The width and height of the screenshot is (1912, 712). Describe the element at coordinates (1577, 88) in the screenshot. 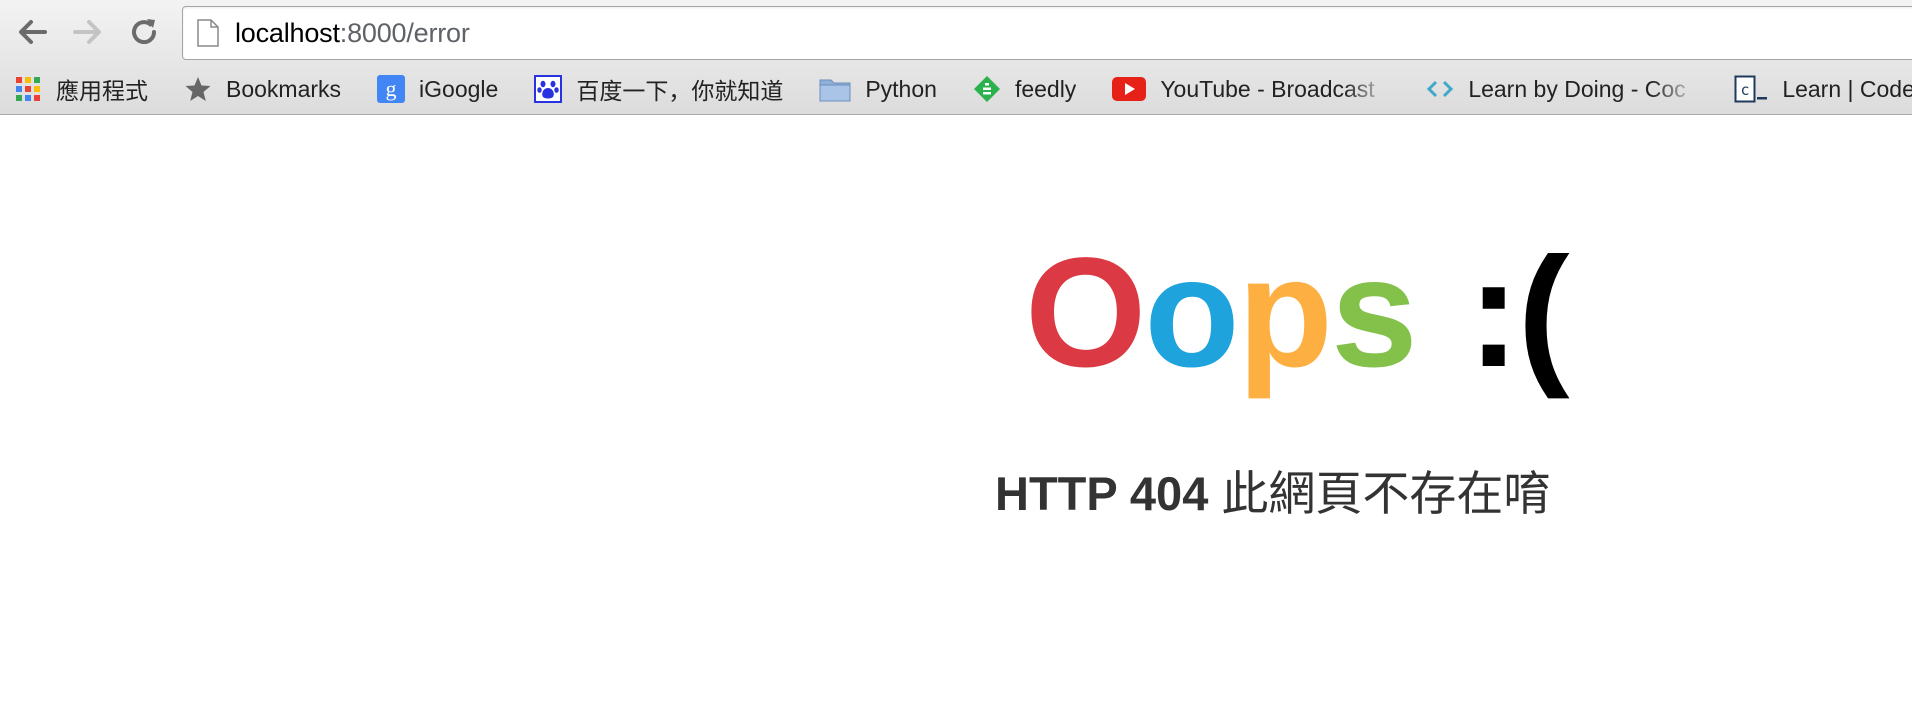

I see `bookmark-label: Learn by Doing - Coc` at that location.